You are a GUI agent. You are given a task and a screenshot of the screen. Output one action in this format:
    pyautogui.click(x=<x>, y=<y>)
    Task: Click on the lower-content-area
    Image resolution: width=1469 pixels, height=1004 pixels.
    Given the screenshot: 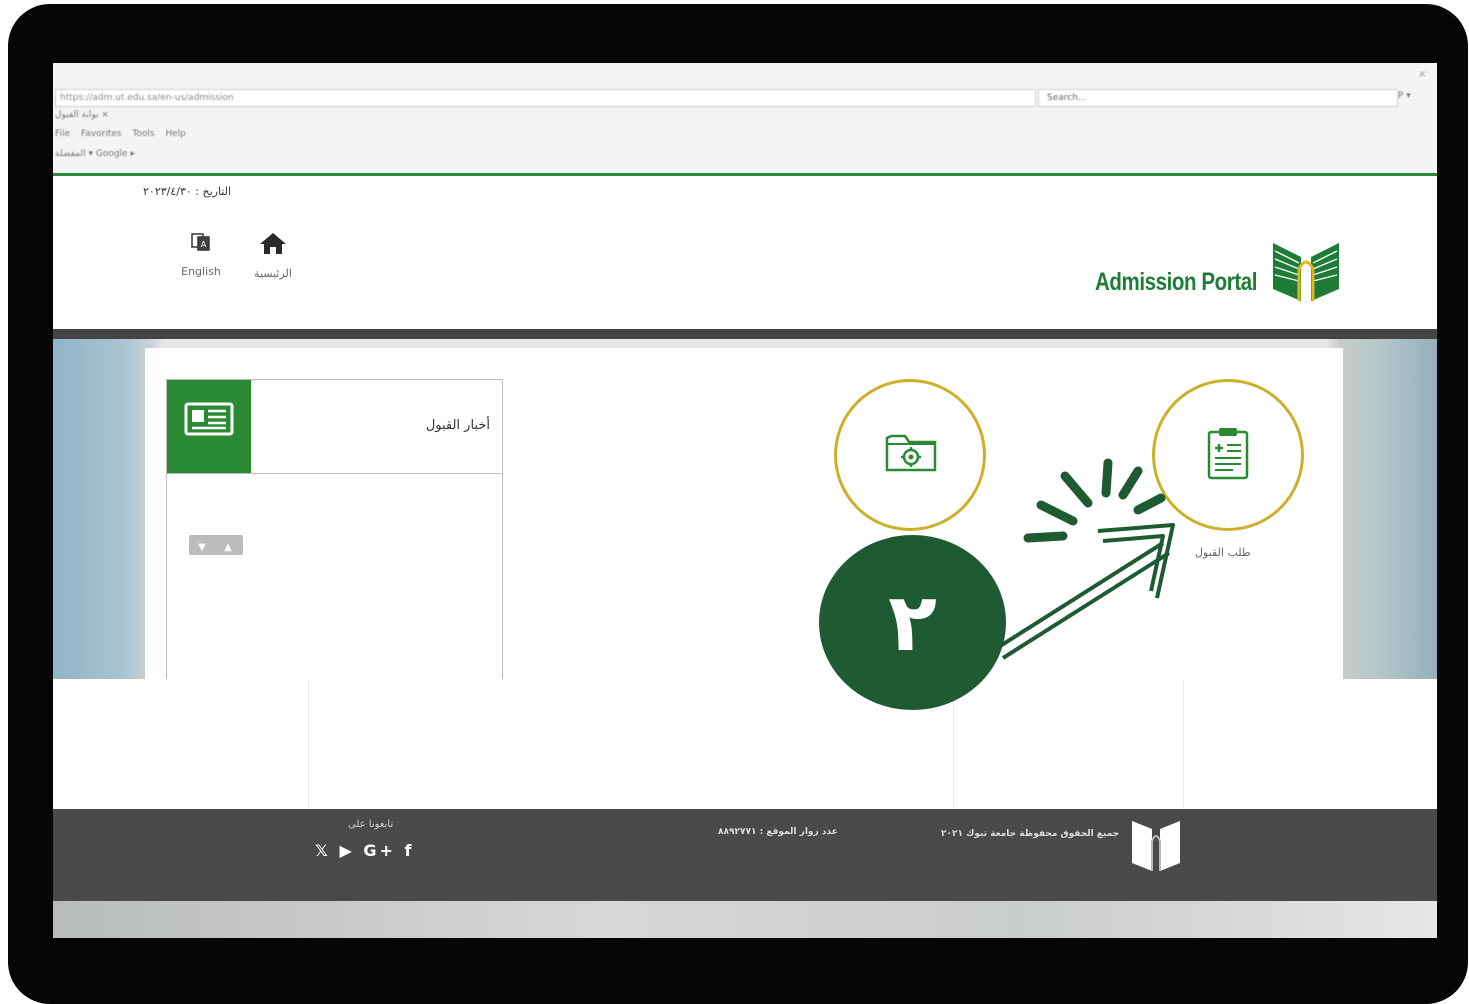 What is the action you would take?
    pyautogui.click(x=745, y=744)
    